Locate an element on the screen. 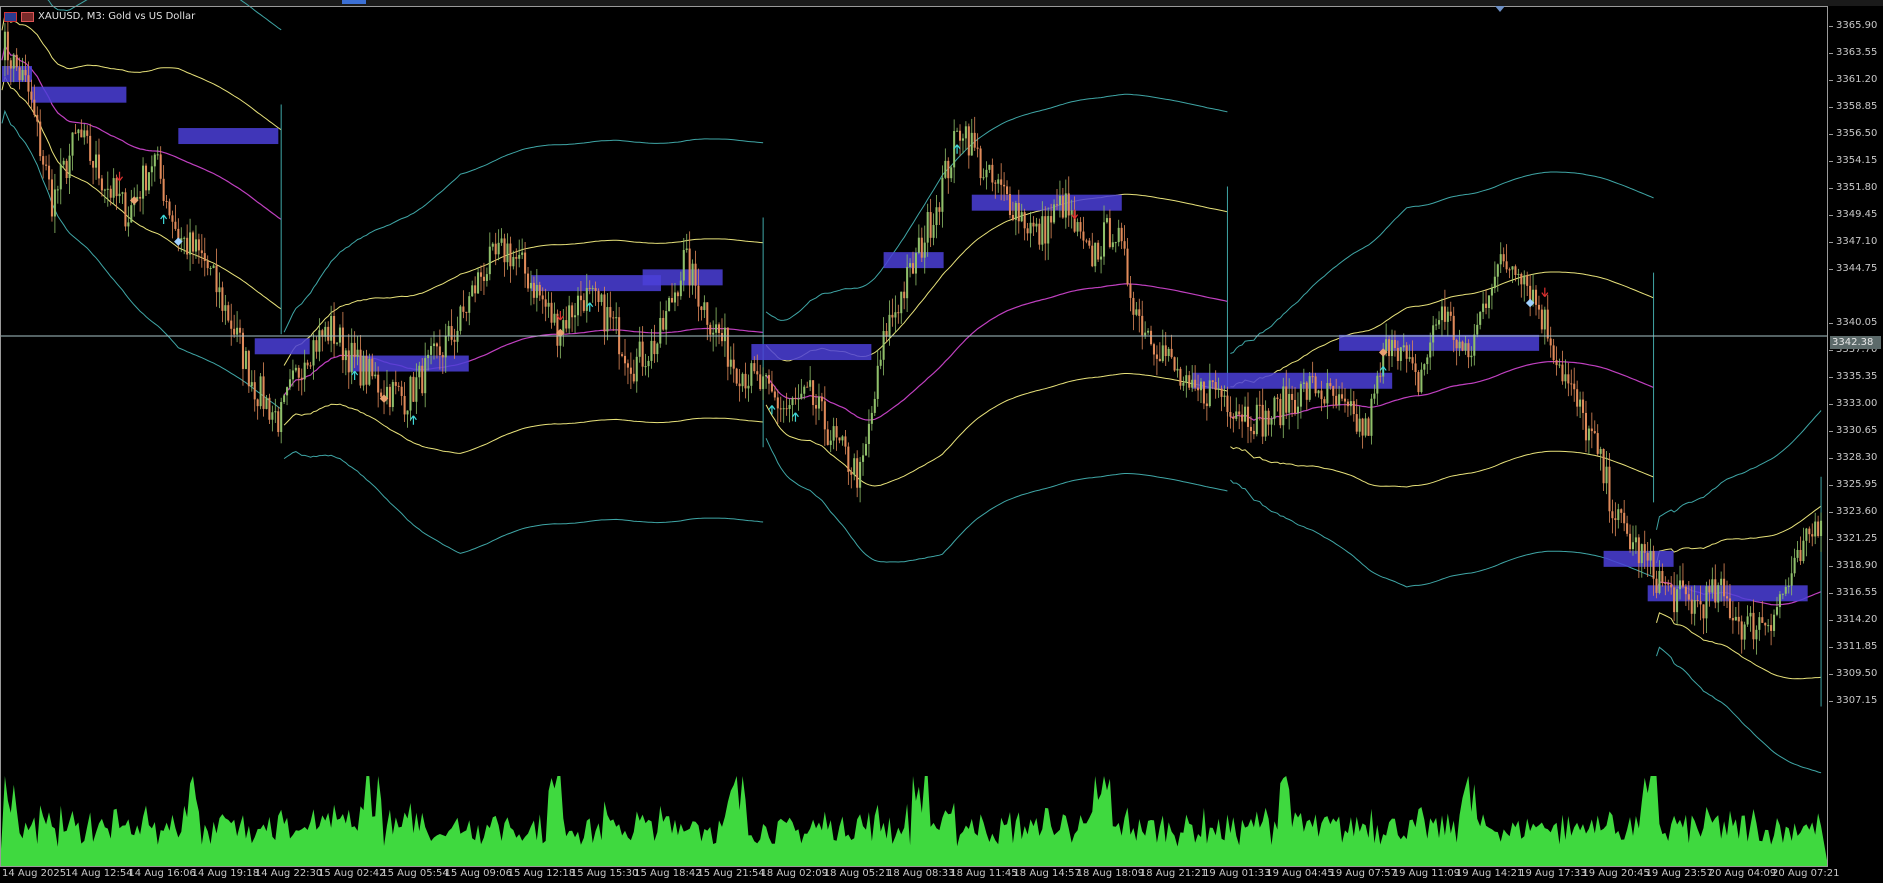 The width and height of the screenshot is (1883, 883). time-label: 18 Aug 08:33 is located at coordinates (921, 873).